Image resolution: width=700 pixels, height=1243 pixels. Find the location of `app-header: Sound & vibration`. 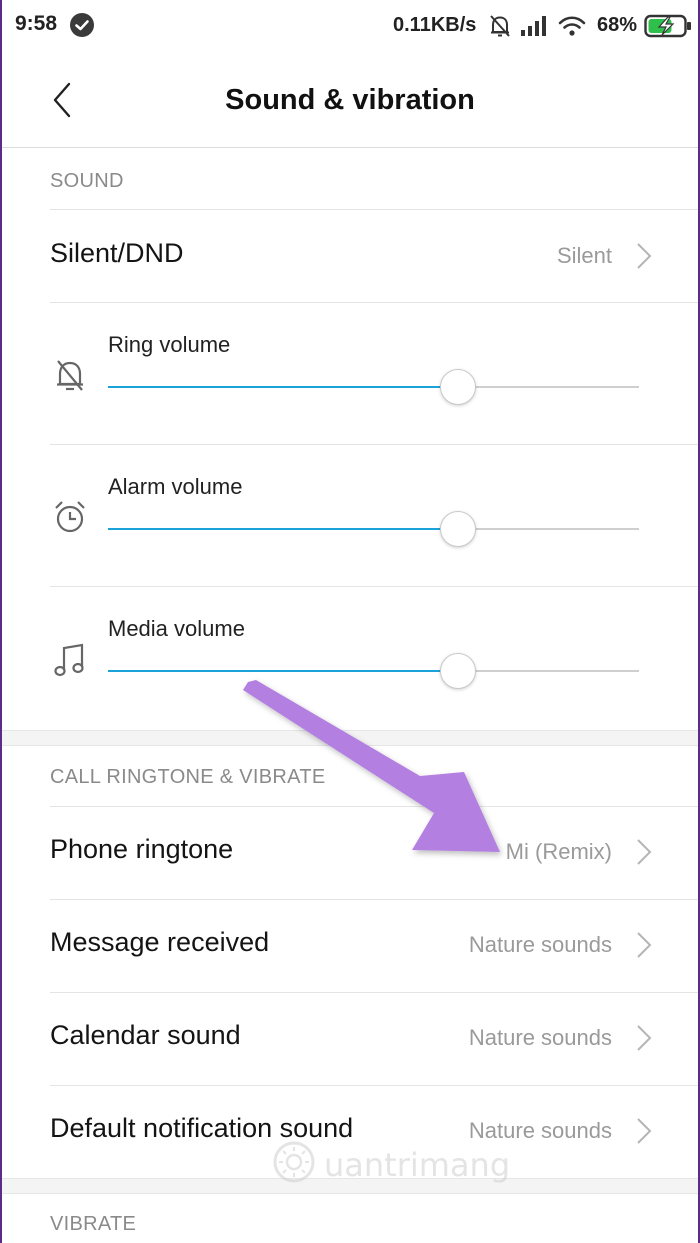

app-header: Sound & vibration is located at coordinates (350, 100).